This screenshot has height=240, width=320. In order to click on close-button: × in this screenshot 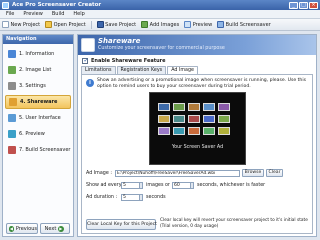, I will do `click(313, 5)`.